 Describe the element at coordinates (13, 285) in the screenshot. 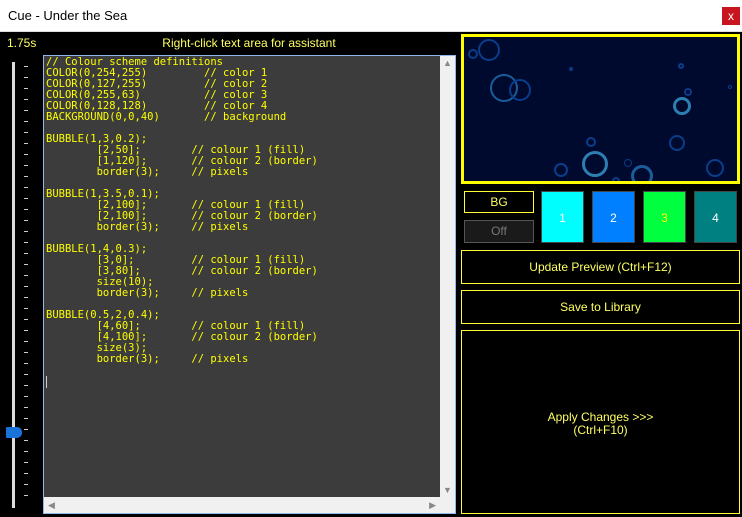

I see `slider-track` at that location.